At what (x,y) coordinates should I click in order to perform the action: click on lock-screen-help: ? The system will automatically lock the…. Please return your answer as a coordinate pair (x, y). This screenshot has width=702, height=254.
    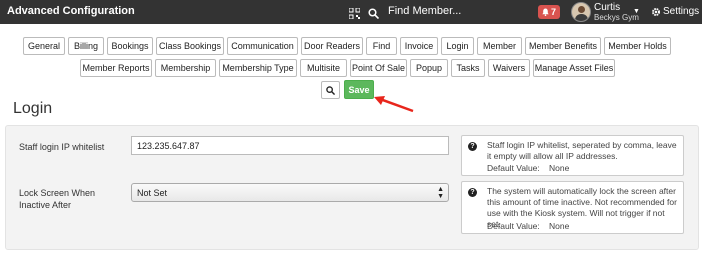
    Looking at the image, I should click on (572, 207).